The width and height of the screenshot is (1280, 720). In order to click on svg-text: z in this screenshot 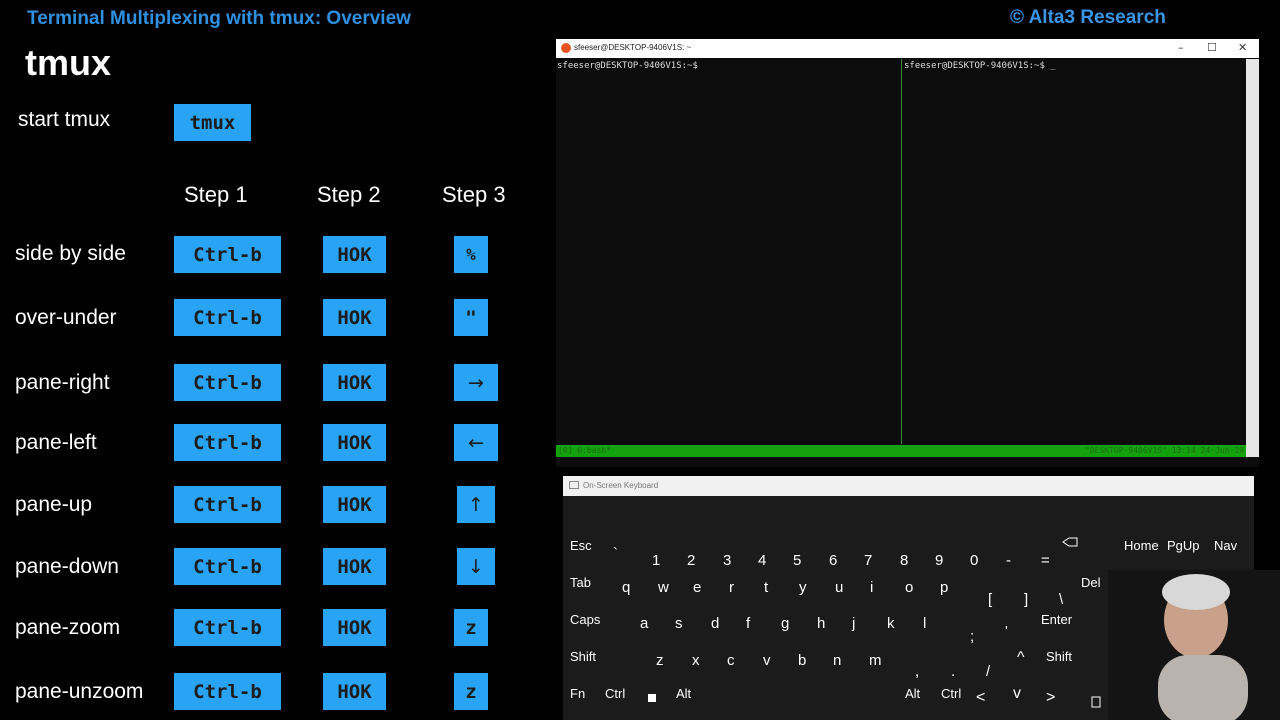, I will do `click(660, 660)`.